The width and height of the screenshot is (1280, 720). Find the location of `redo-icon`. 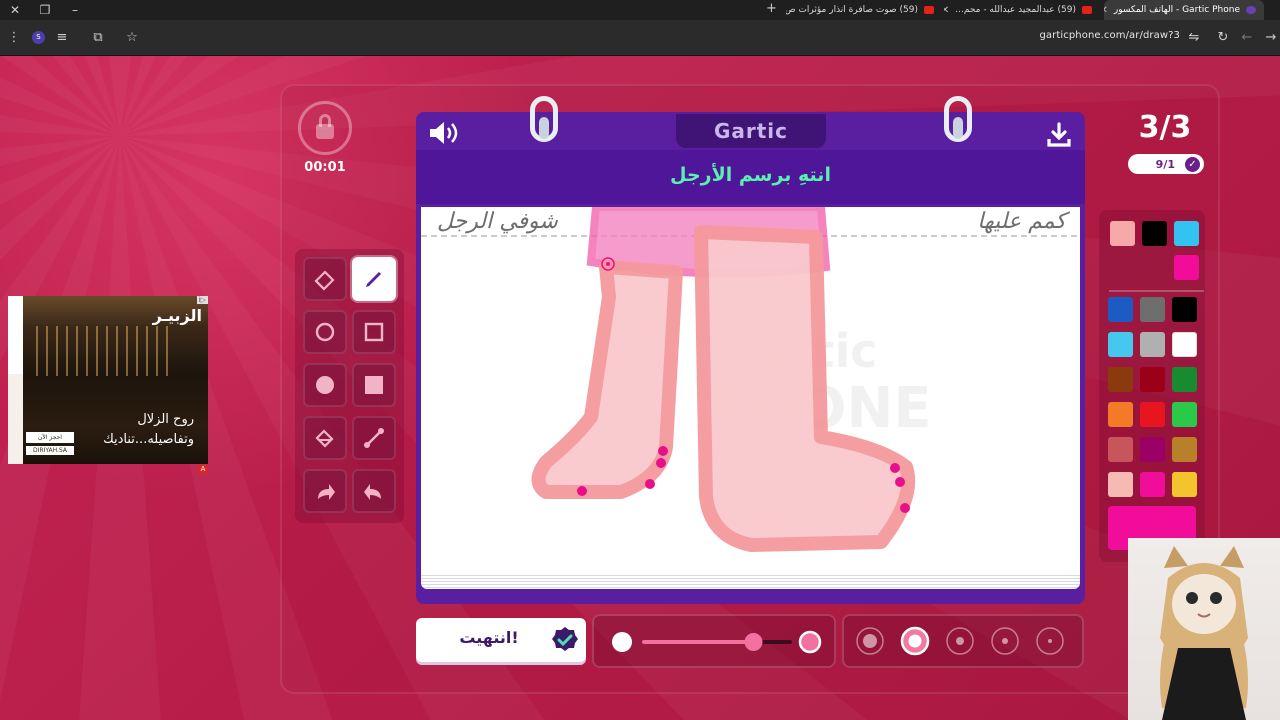

redo-icon is located at coordinates (326, 492).